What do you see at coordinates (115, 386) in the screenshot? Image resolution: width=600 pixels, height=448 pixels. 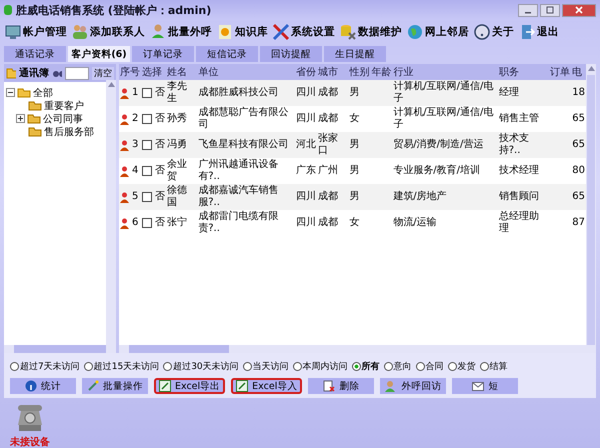 I see `action-button: 批量操作` at bounding box center [115, 386].